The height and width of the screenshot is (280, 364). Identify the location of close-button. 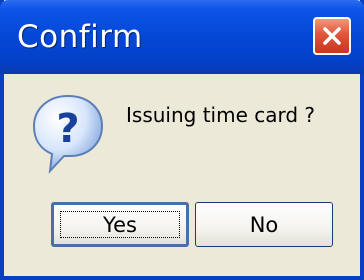
(332, 36).